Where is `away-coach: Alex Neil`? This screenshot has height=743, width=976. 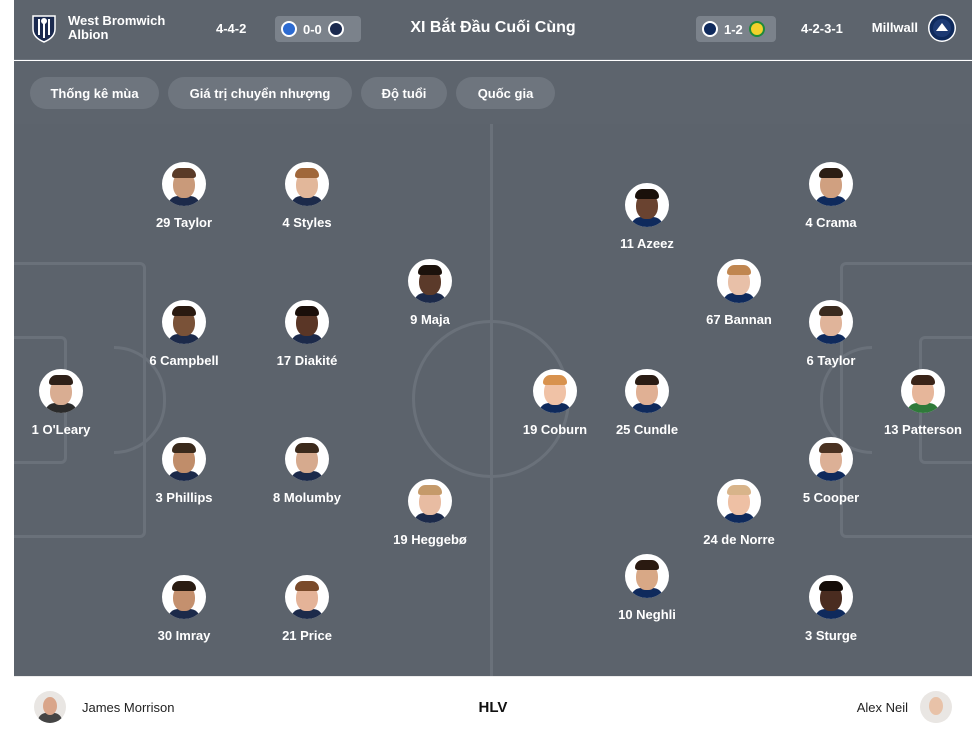
away-coach: Alex Neil is located at coordinates (904, 707).